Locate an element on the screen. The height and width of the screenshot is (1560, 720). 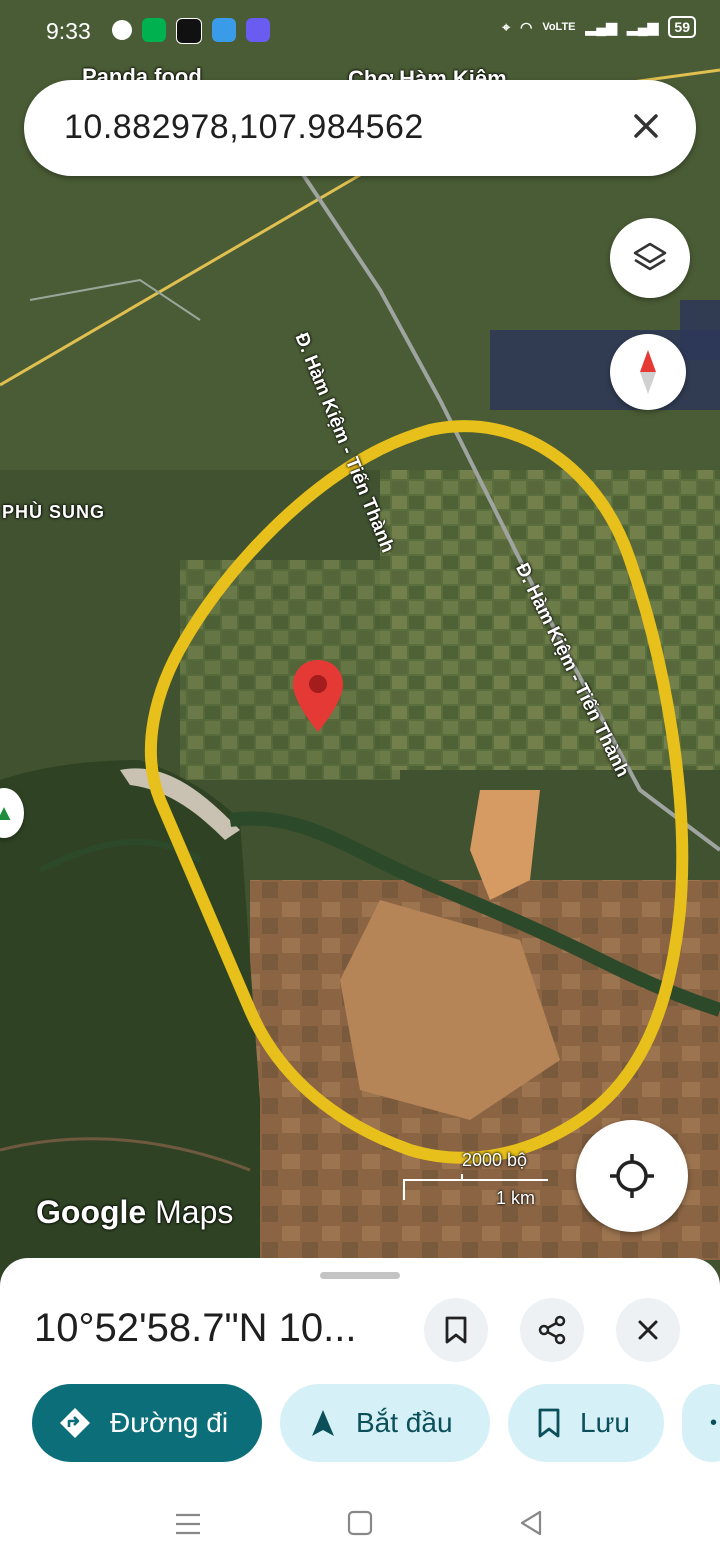
directions-icon is located at coordinates (75, 1423).